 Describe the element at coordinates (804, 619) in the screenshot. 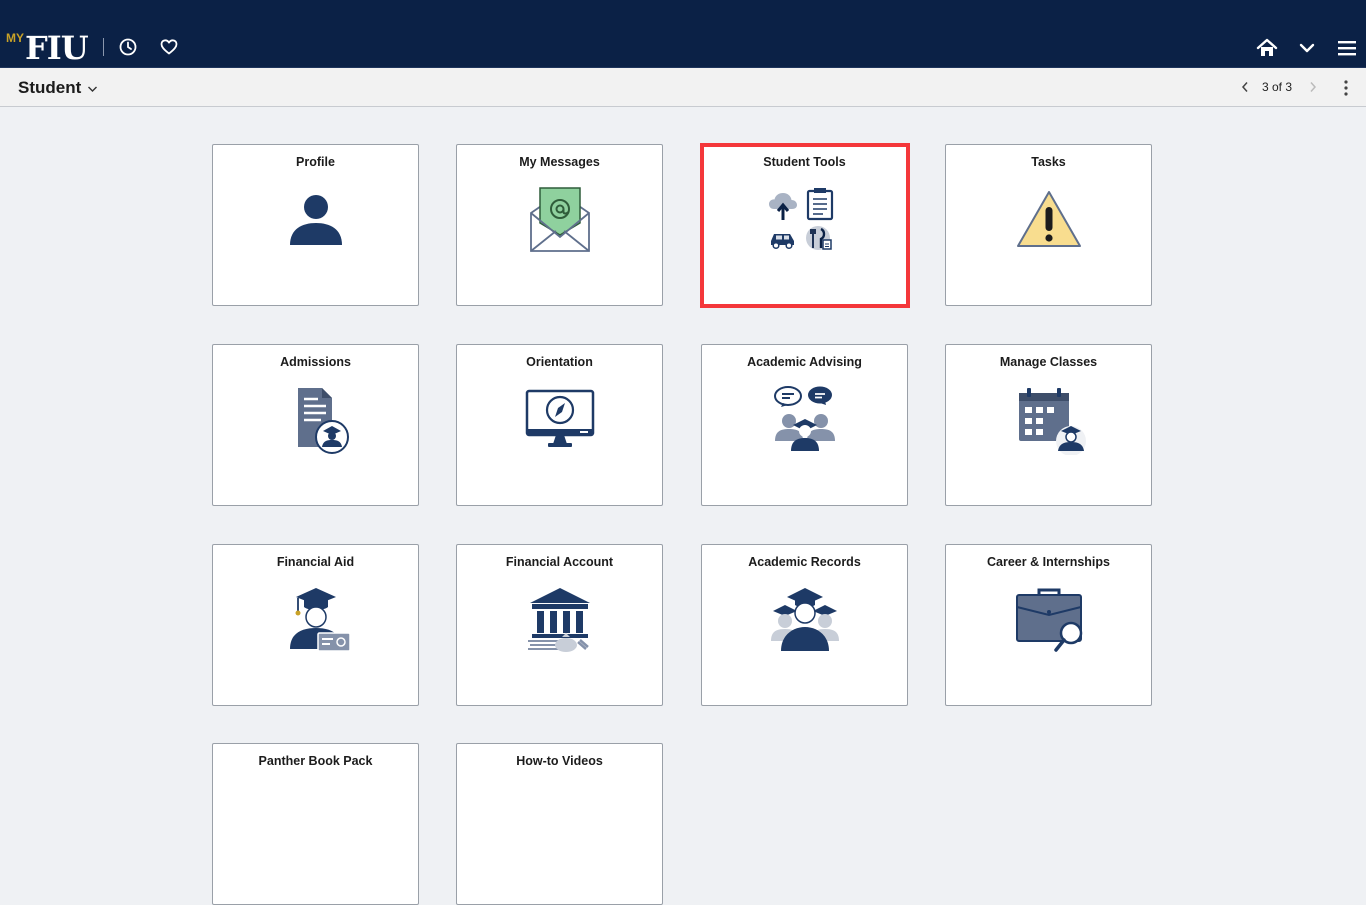

I see `graduates-icon` at that location.